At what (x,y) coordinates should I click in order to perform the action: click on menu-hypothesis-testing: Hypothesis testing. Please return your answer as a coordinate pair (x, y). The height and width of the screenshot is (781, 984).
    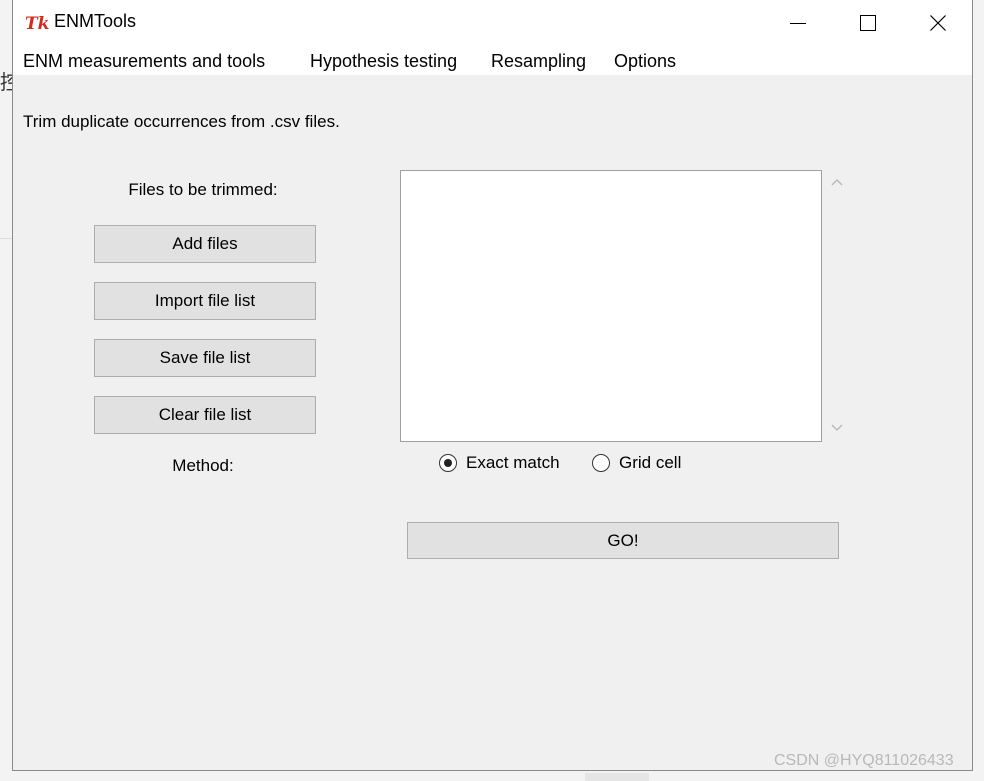
    Looking at the image, I should click on (383, 61).